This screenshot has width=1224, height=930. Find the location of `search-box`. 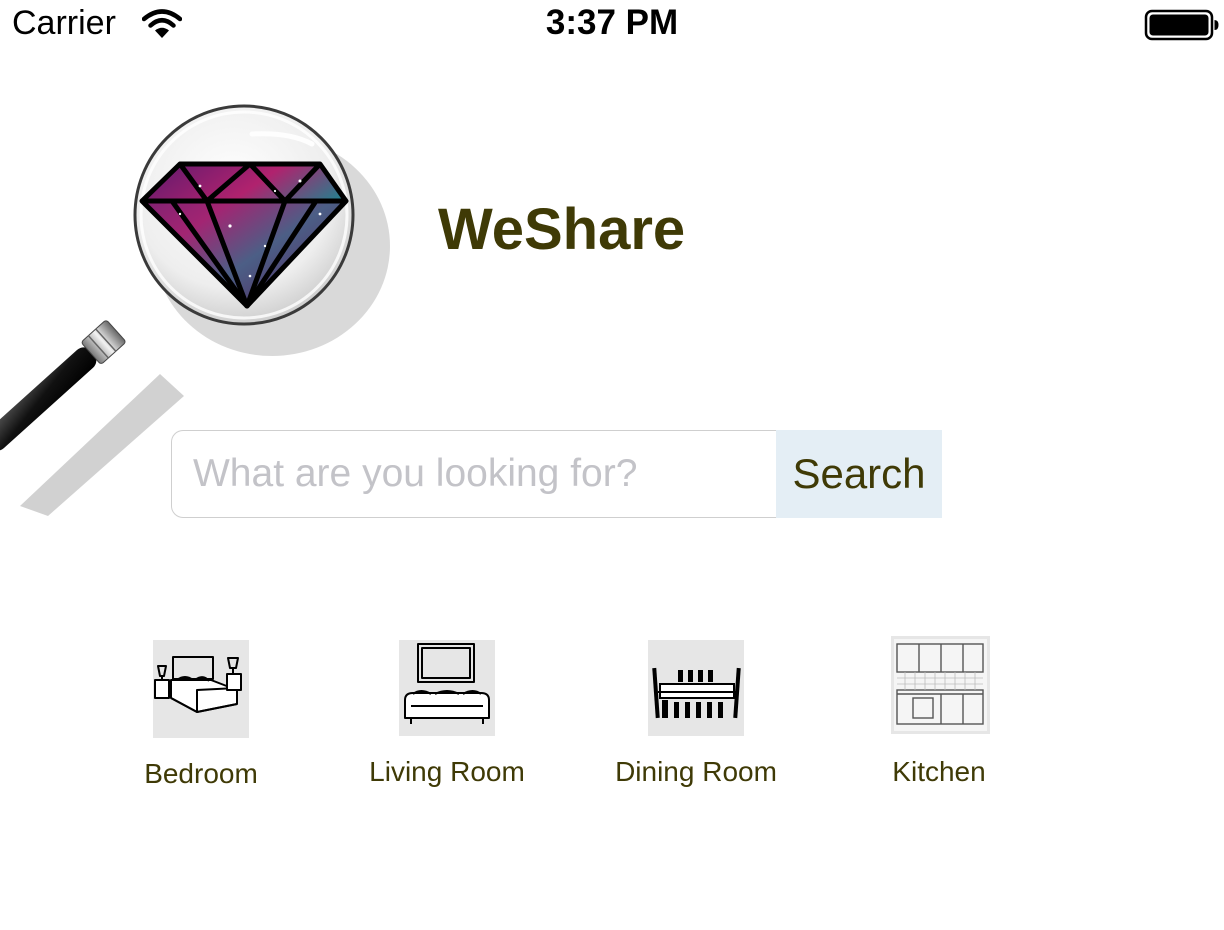

search-box is located at coordinates (473, 474).